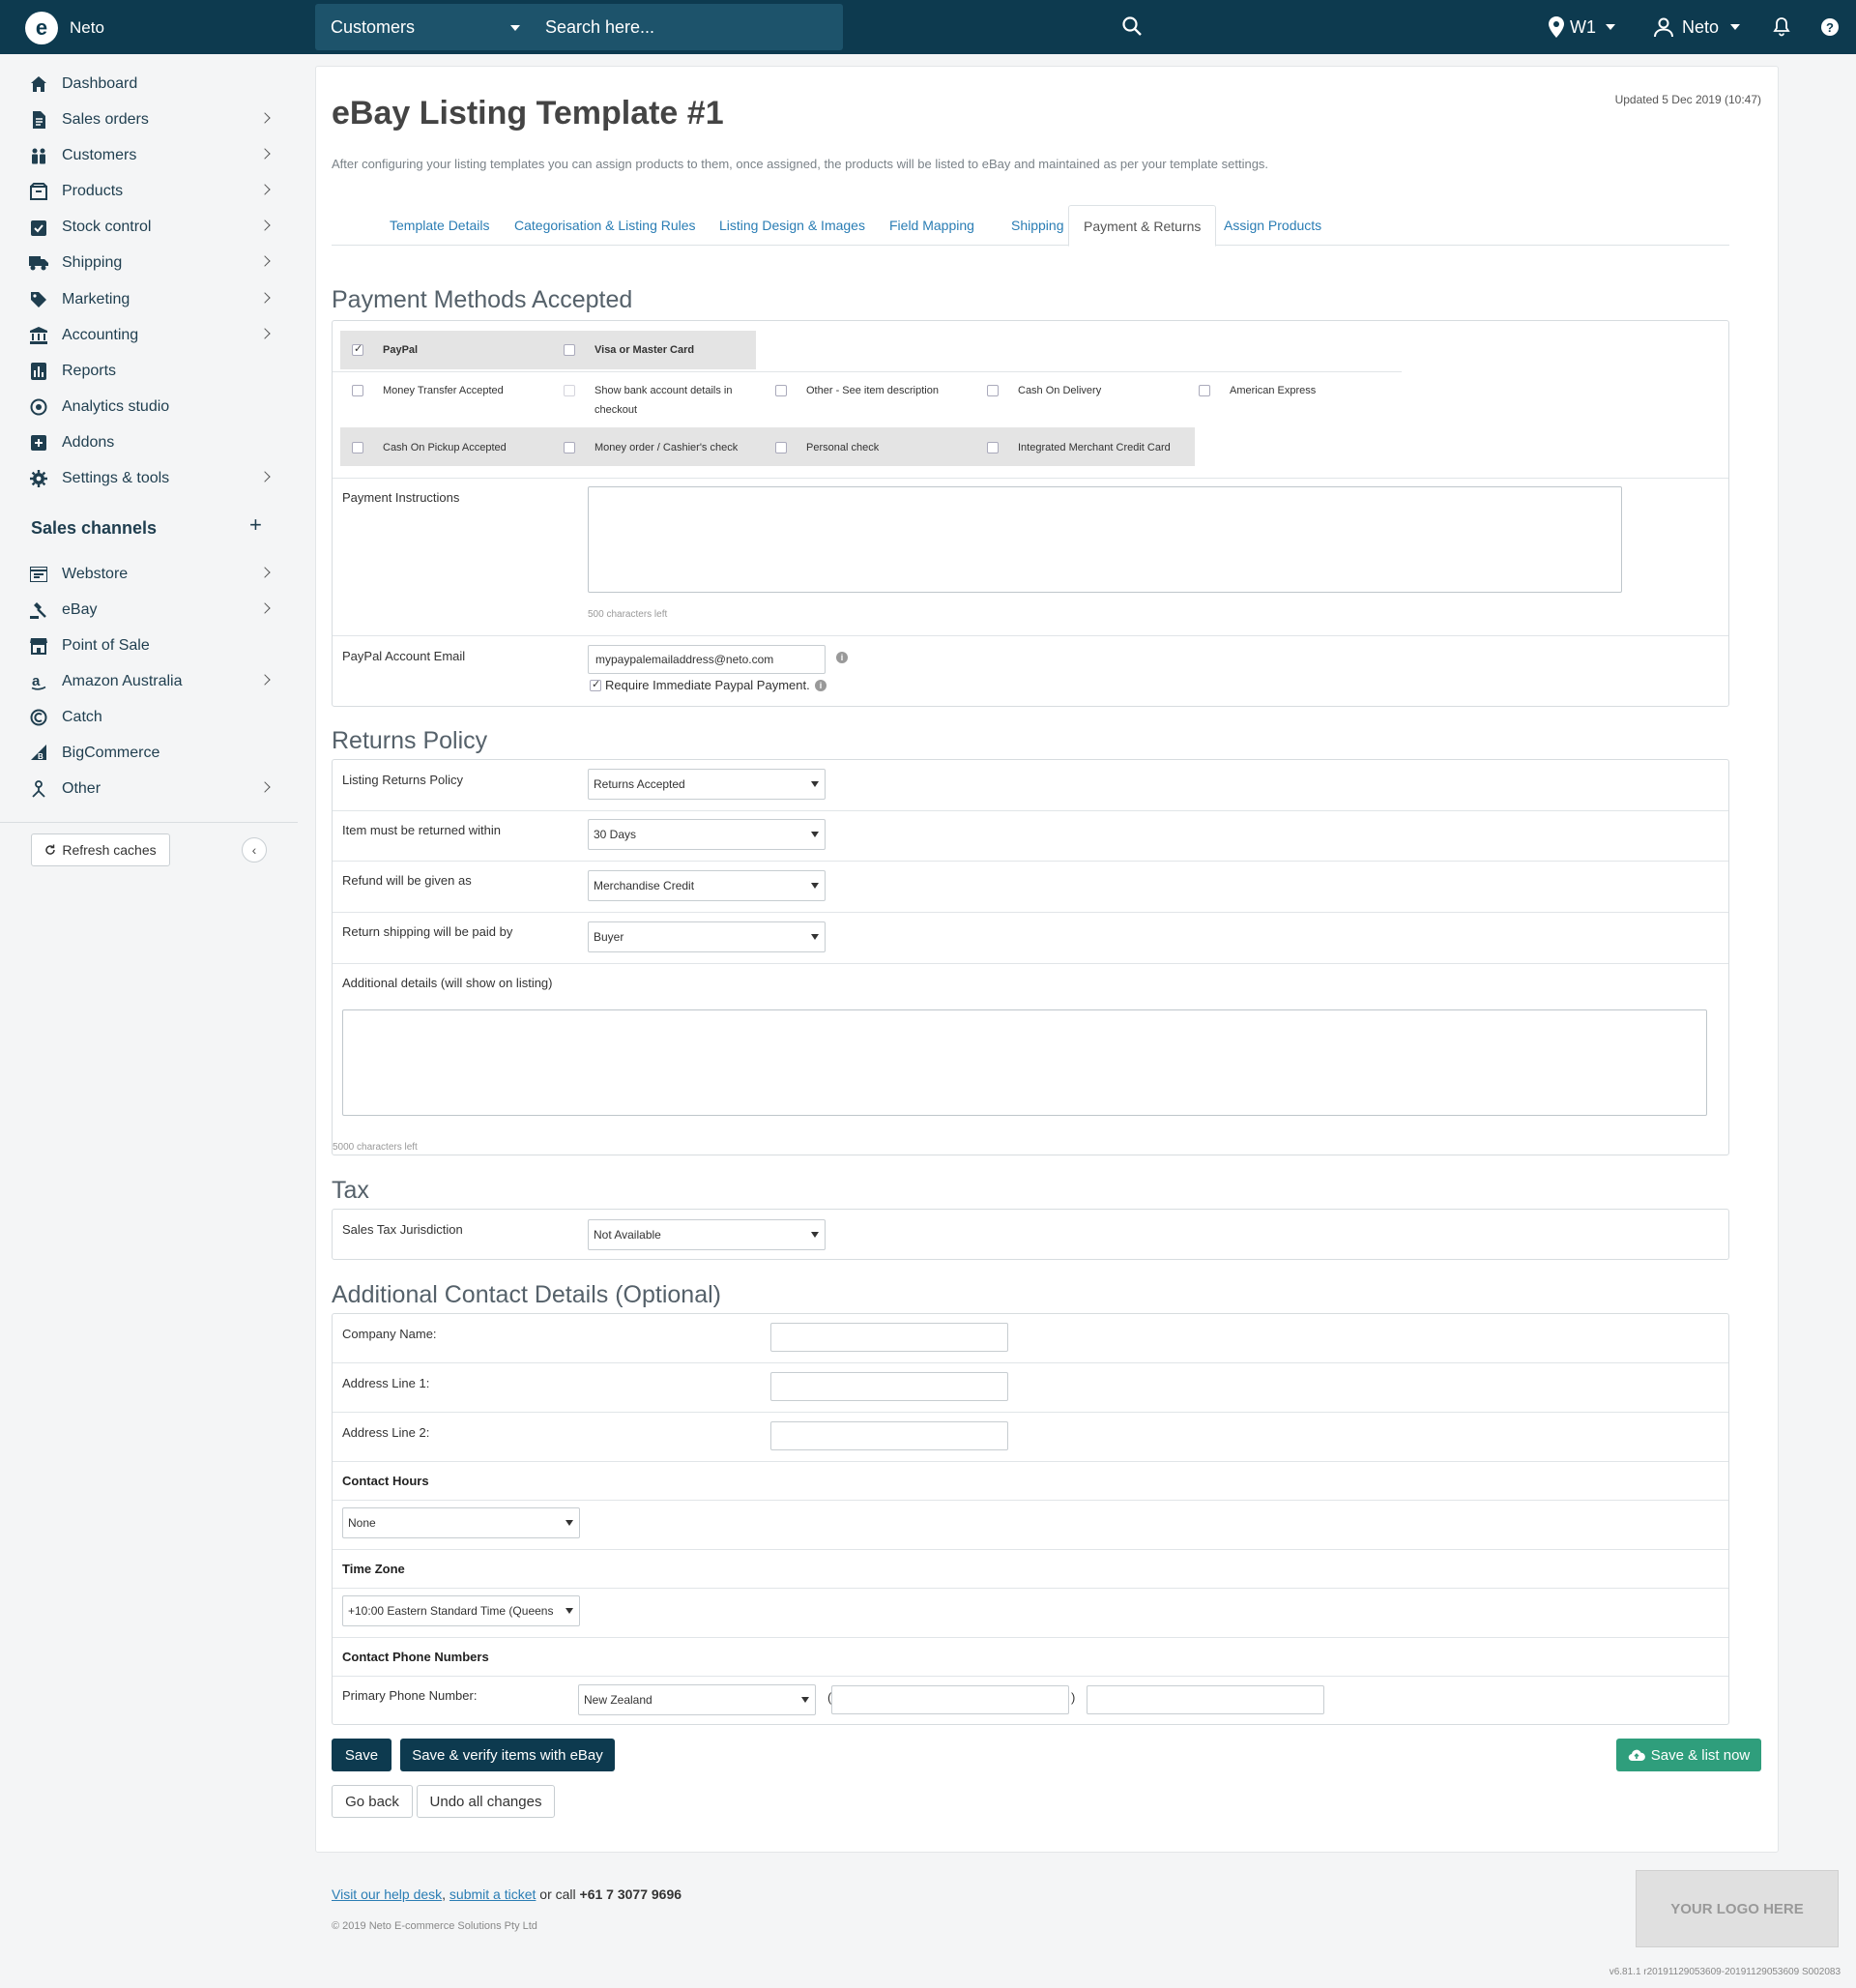 This screenshot has height=1988, width=1856. What do you see at coordinates (1272, 225) in the screenshot?
I see `tab-assign-products: Assign Products` at bounding box center [1272, 225].